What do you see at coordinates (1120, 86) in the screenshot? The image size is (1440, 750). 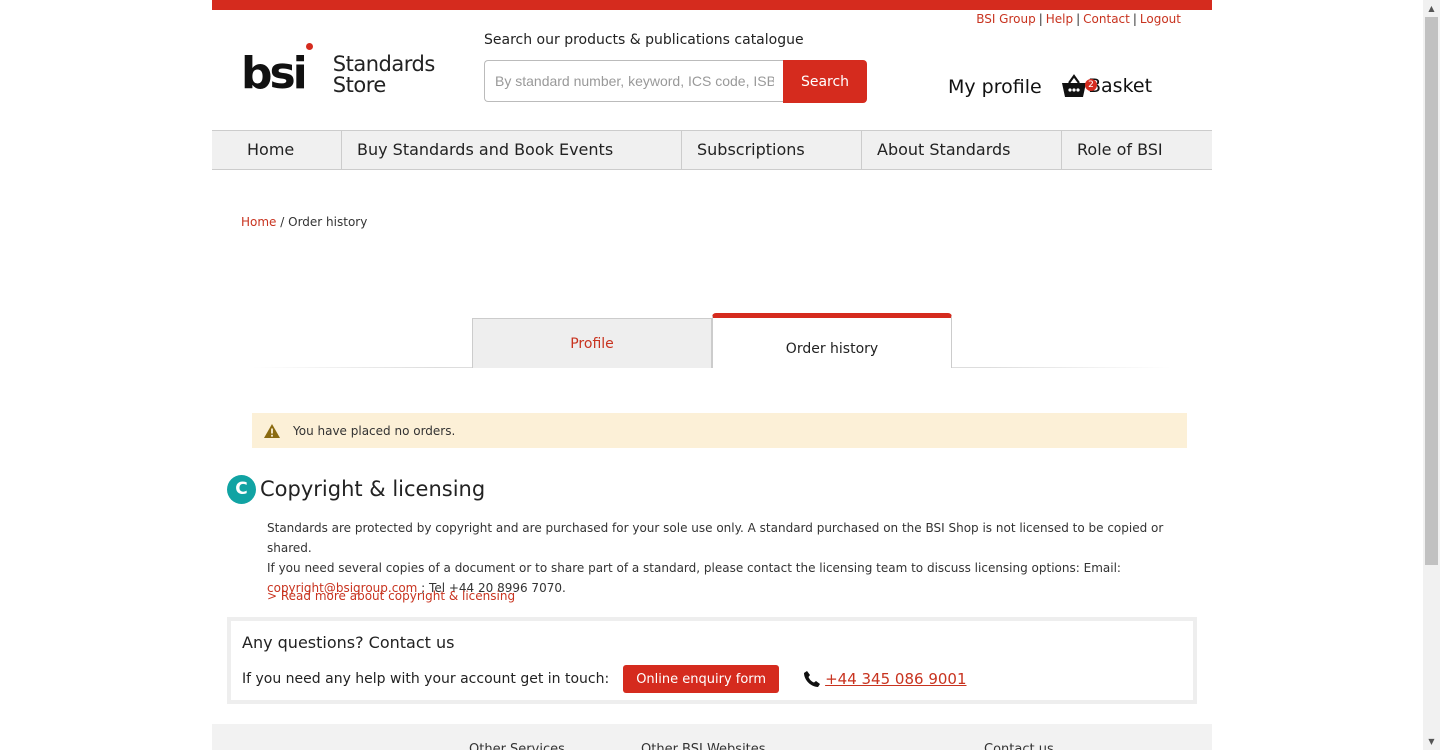 I see `basket-label: Basket` at bounding box center [1120, 86].